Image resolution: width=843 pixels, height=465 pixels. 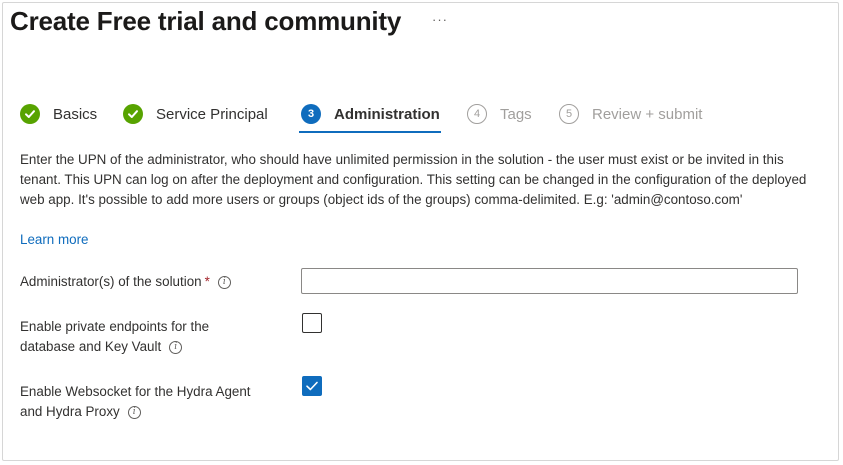 What do you see at coordinates (207, 281) in the screenshot?
I see `required-asterisk: *` at bounding box center [207, 281].